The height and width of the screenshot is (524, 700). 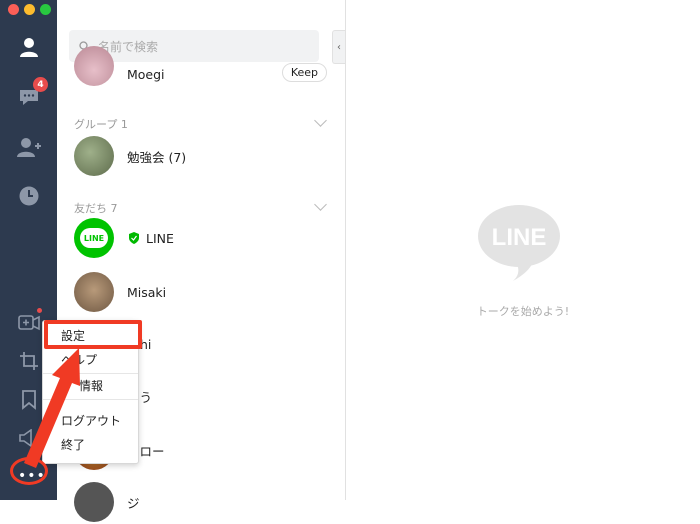 I want to click on video-add-icon, so click(x=29, y=323).